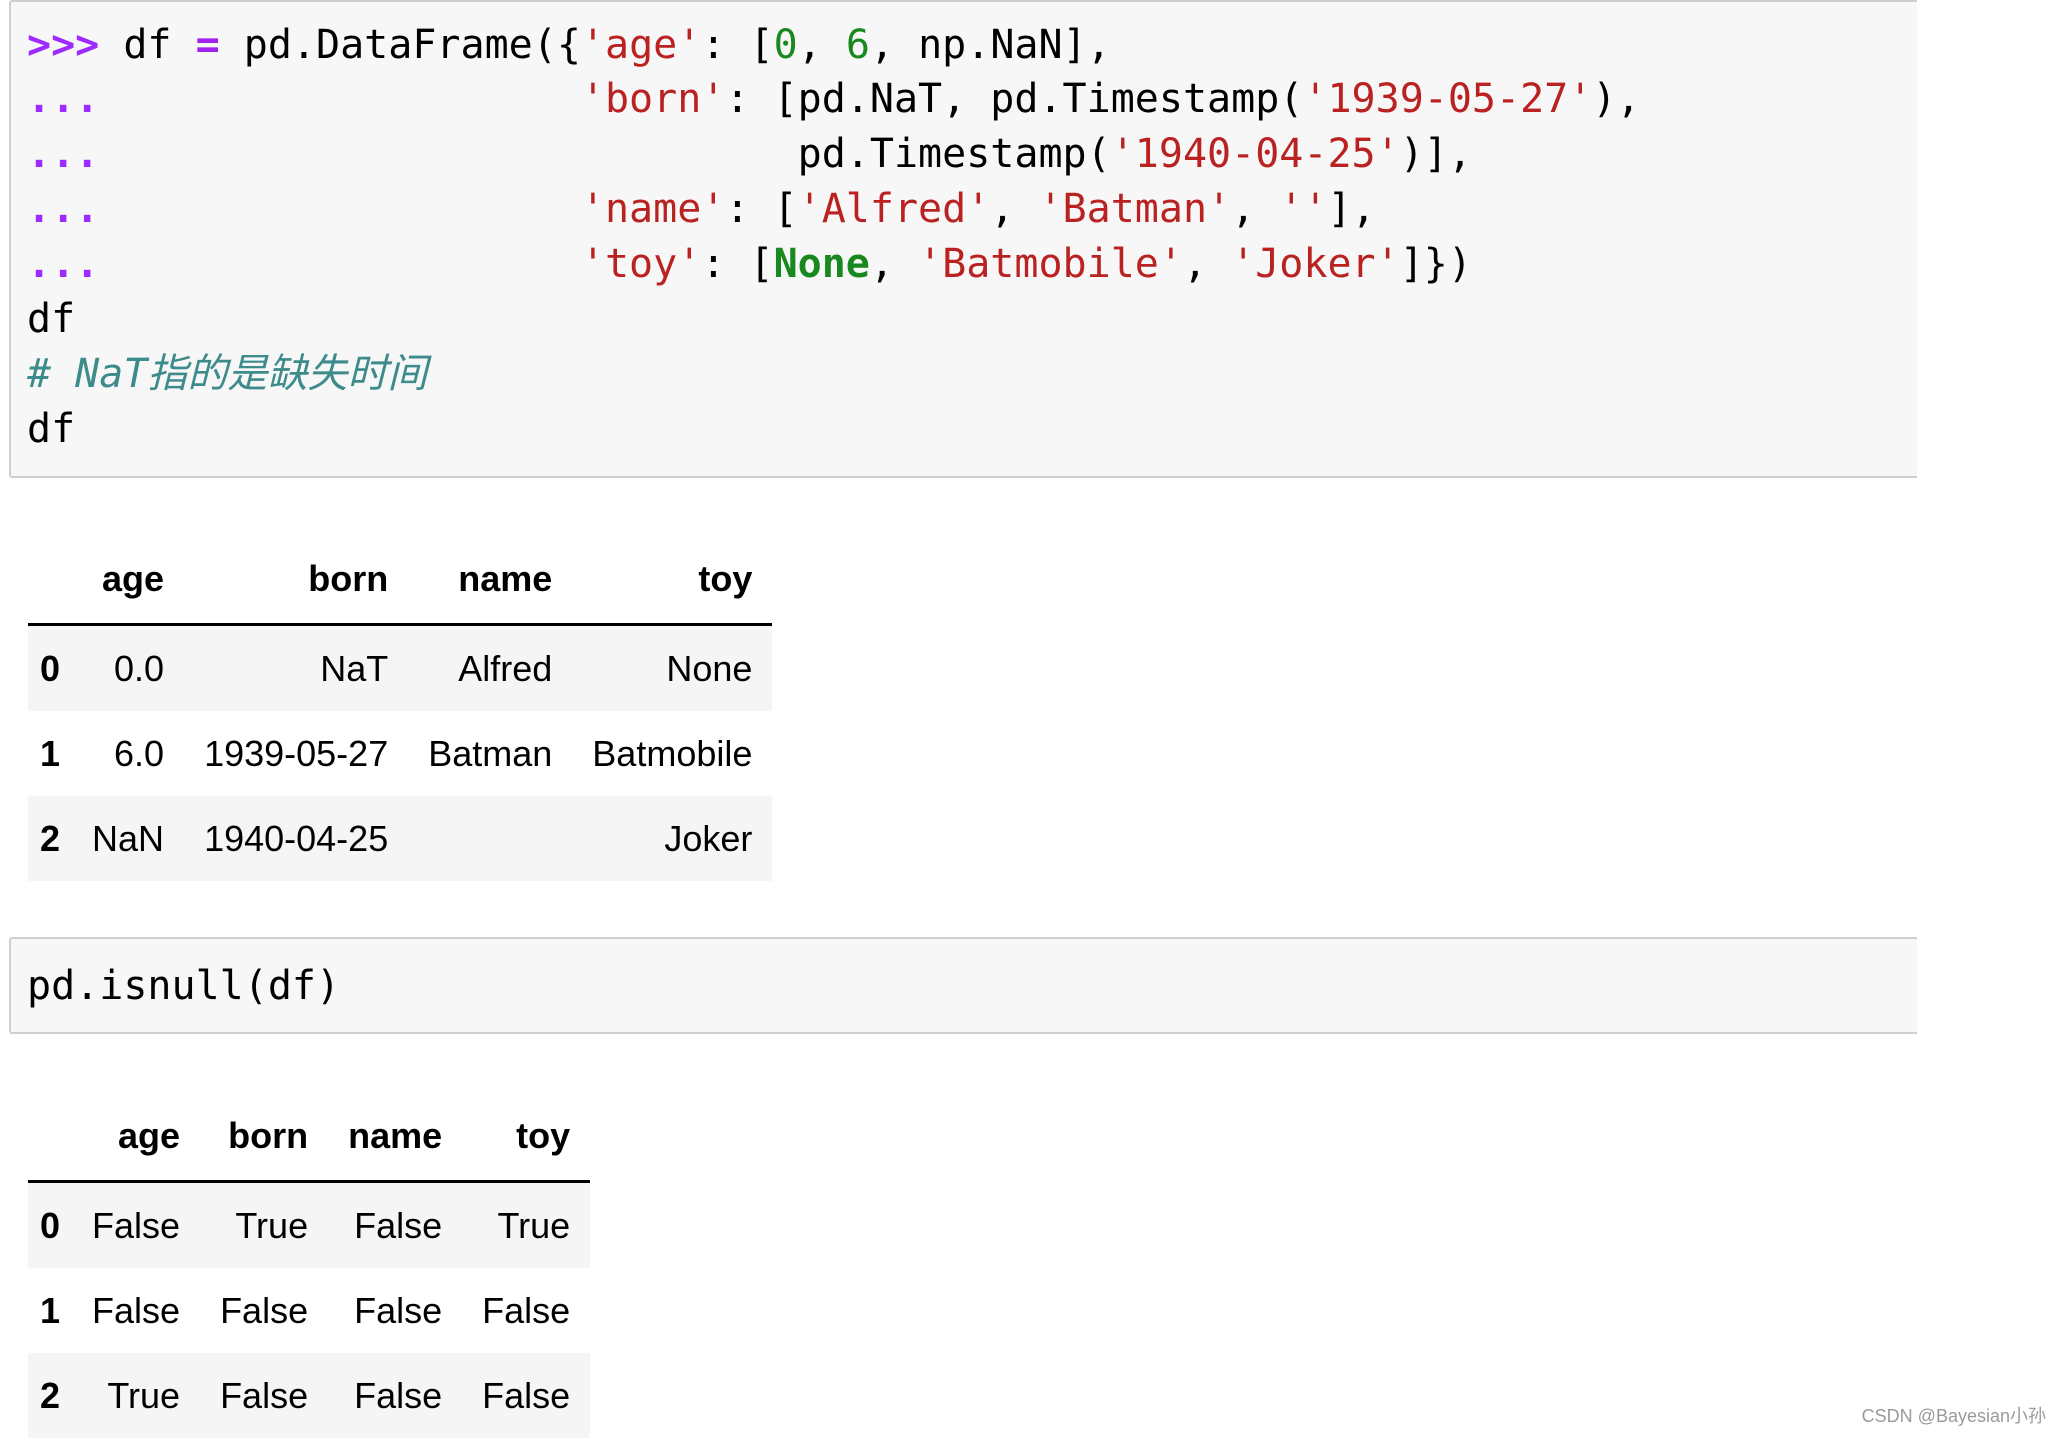 The image size is (2056, 1440). Describe the element at coordinates (641, 45) in the screenshot. I see `code-token: 'age'` at that location.